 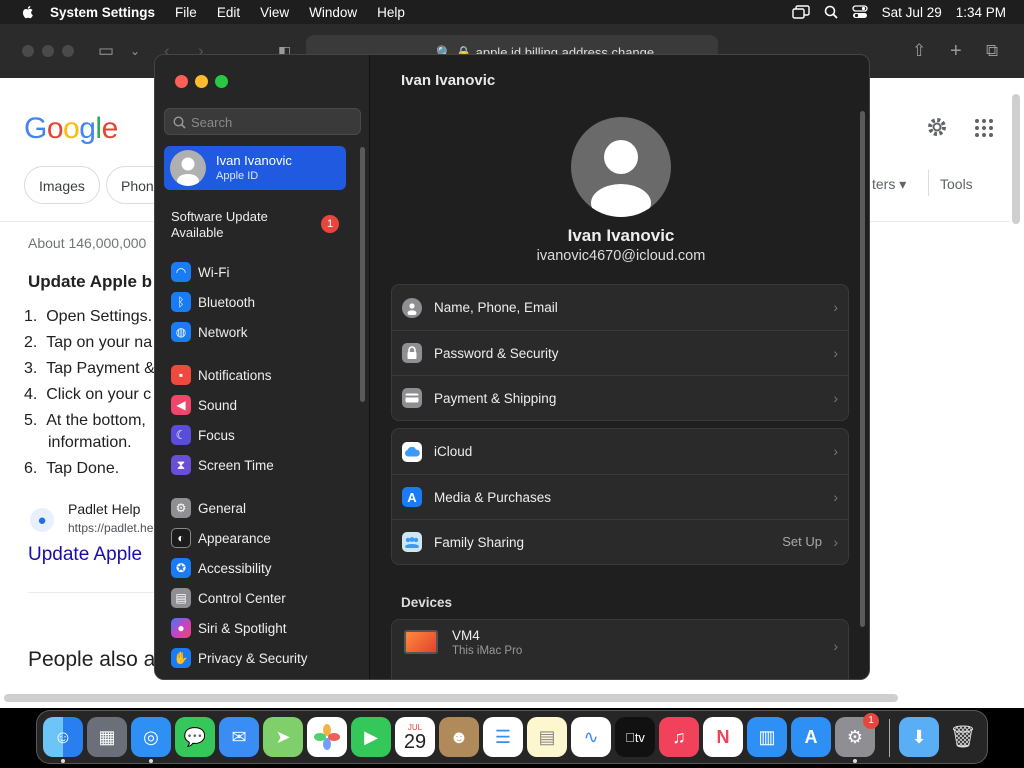 What do you see at coordinates (88, 342) in the screenshot?
I see `step-2: 2. Tap on your na` at bounding box center [88, 342].